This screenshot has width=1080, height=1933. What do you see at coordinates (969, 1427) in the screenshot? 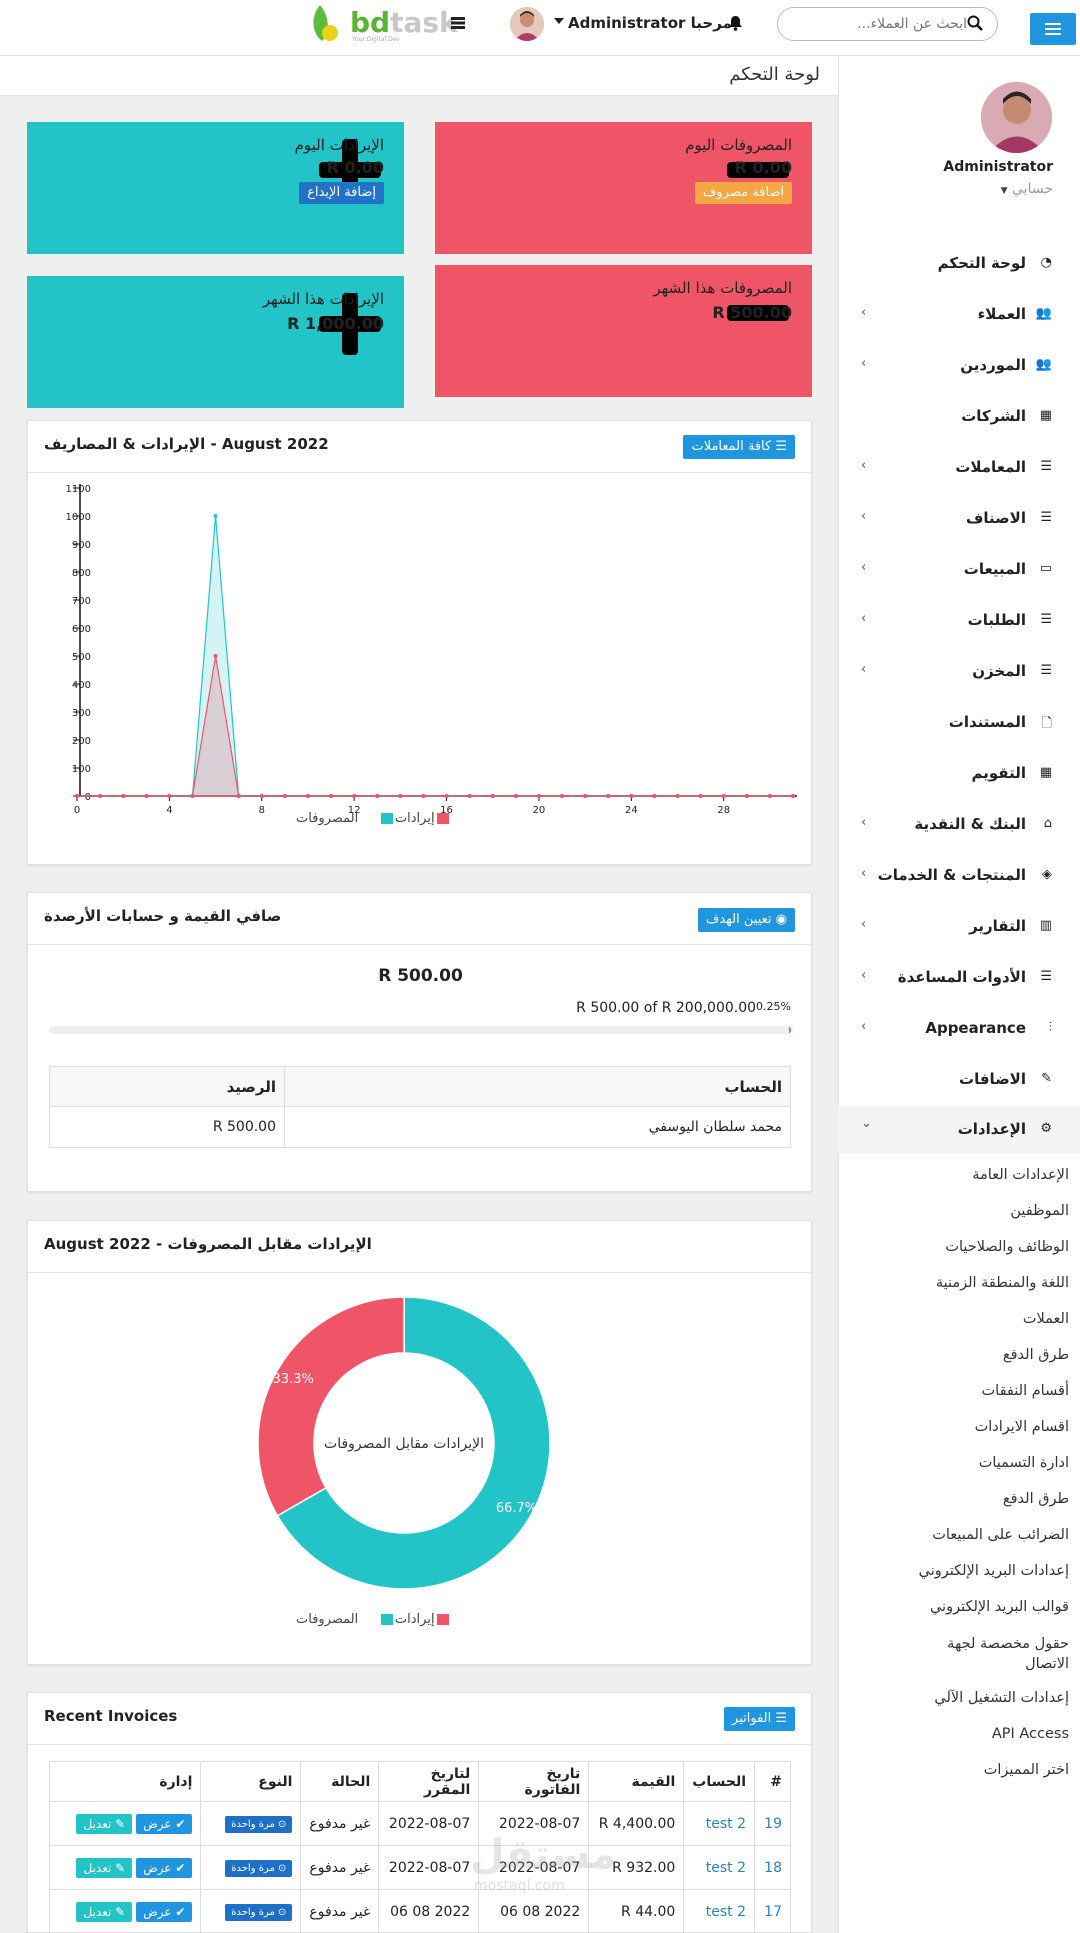
I see `settings-submenu-item: اقسام الايرادات` at bounding box center [969, 1427].